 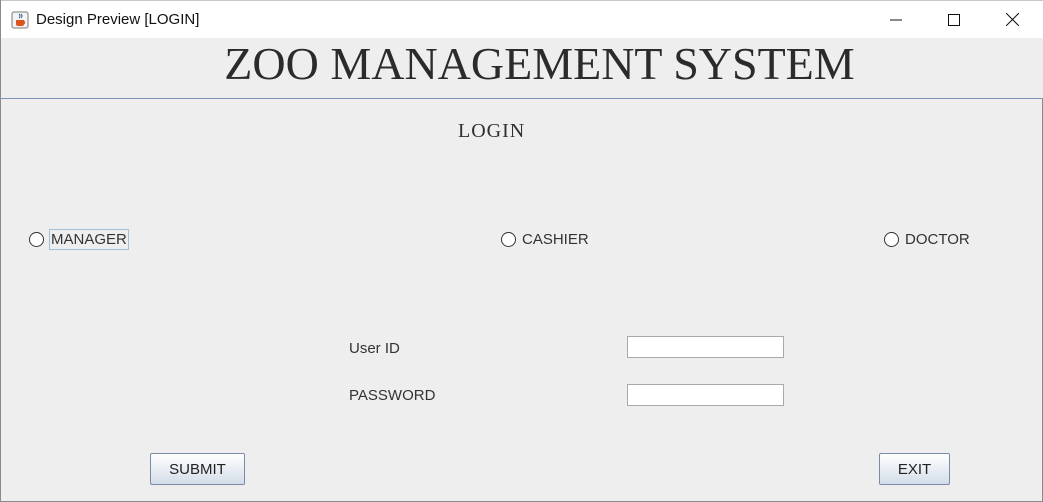 What do you see at coordinates (937, 239) in the screenshot?
I see `doctor-radio-label: DOCTOR` at bounding box center [937, 239].